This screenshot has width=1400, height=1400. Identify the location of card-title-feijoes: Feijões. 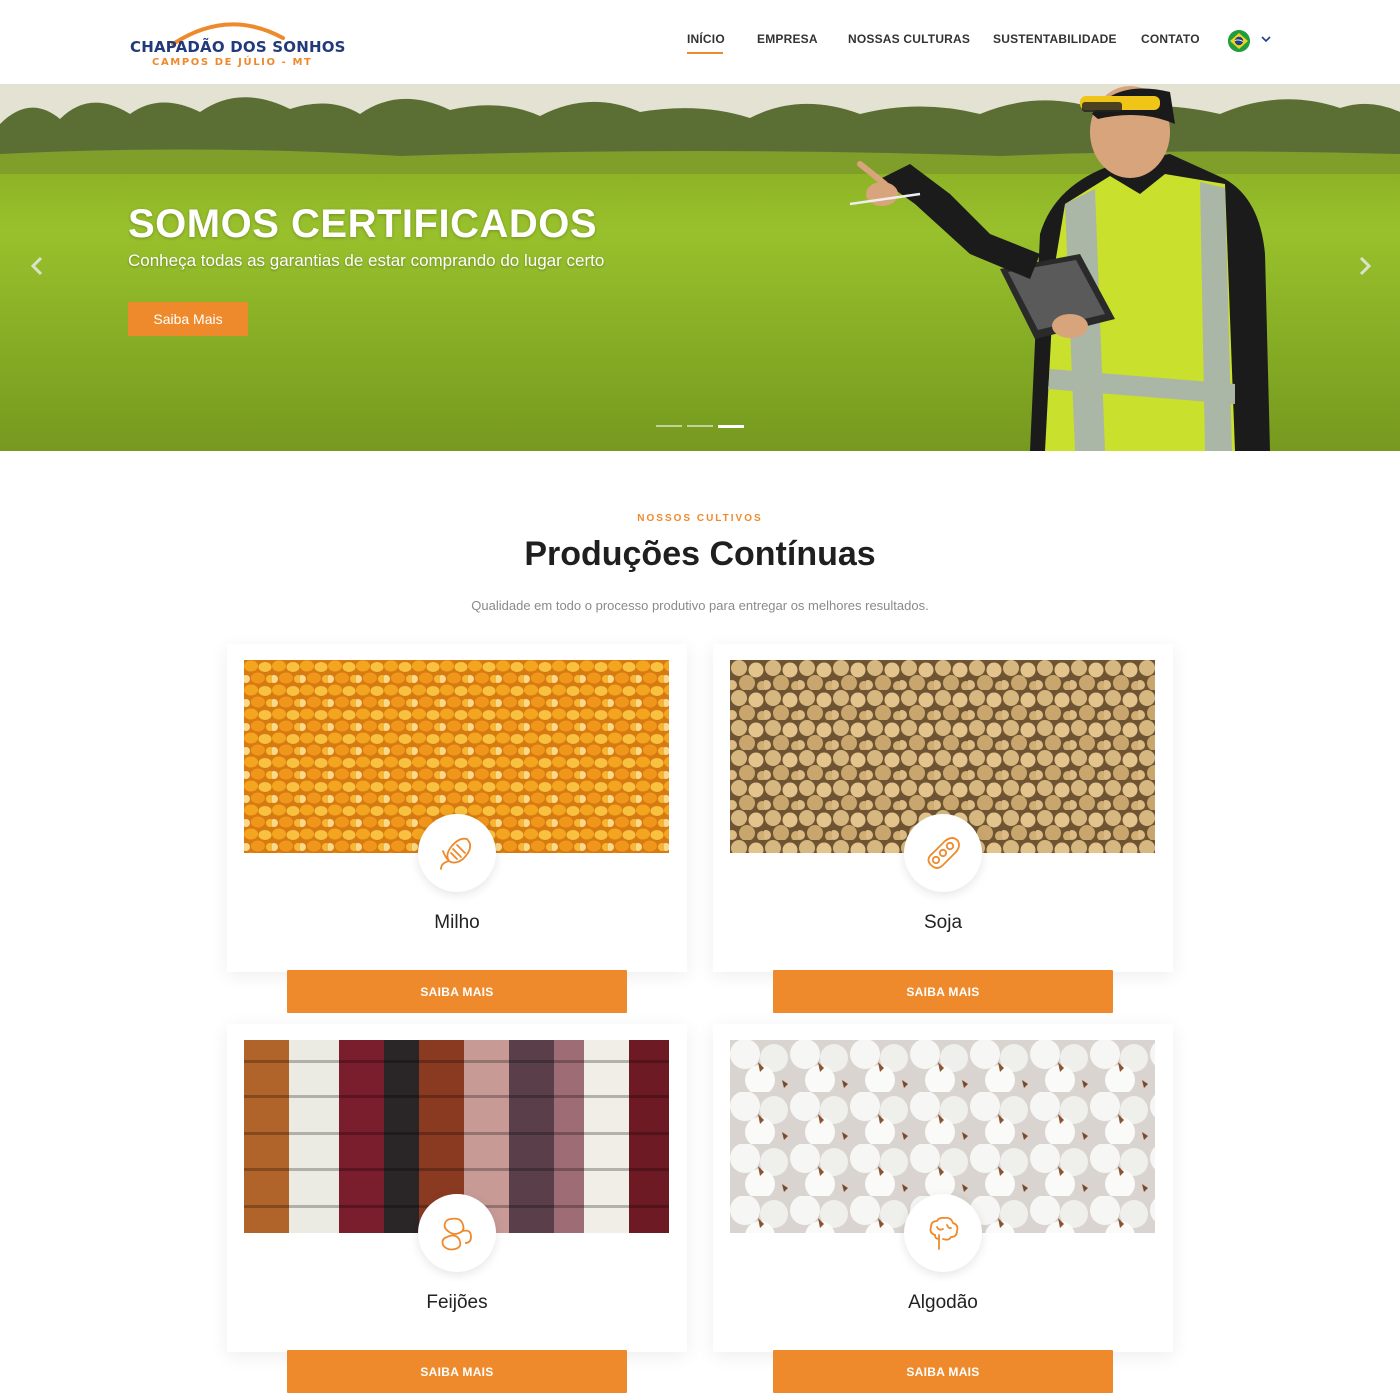
(457, 1302).